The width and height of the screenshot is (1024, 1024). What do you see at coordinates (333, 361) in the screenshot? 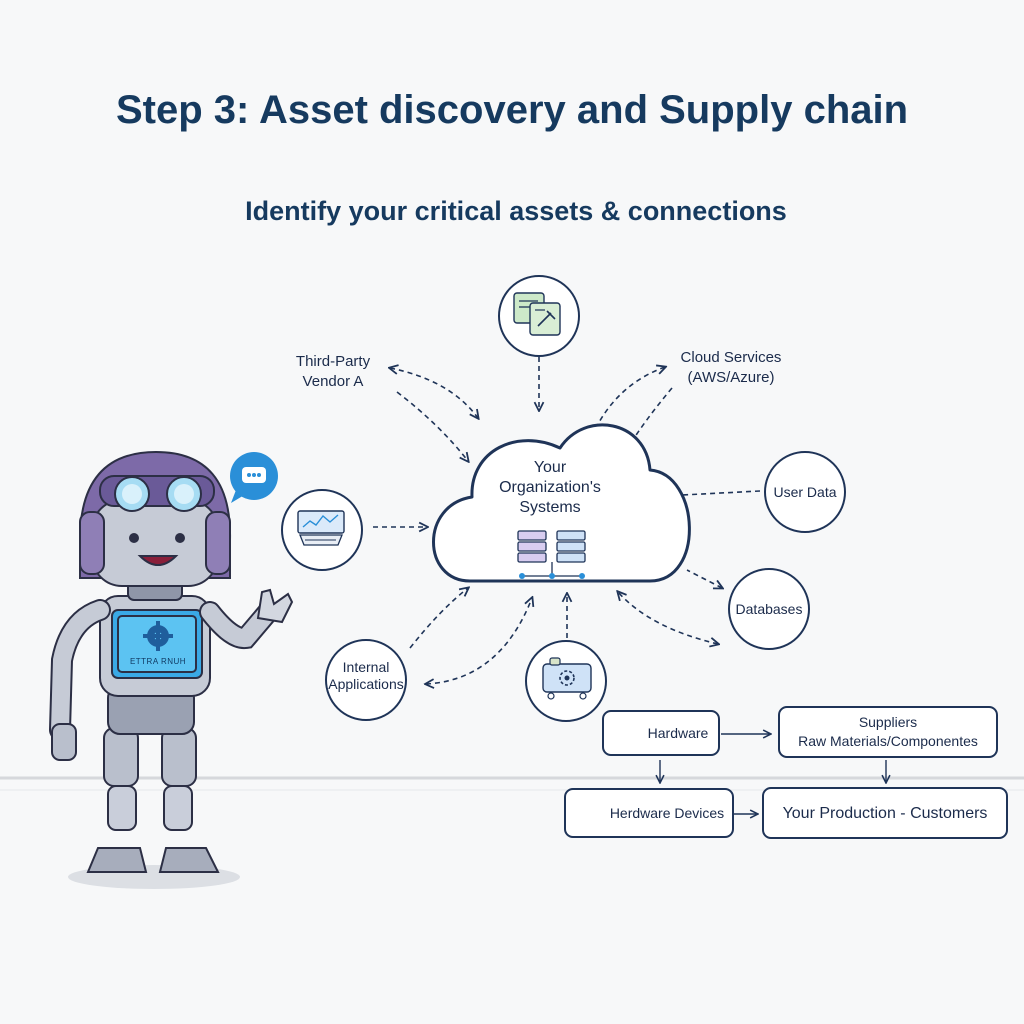
I see `third-party-line1: Third-Party` at bounding box center [333, 361].